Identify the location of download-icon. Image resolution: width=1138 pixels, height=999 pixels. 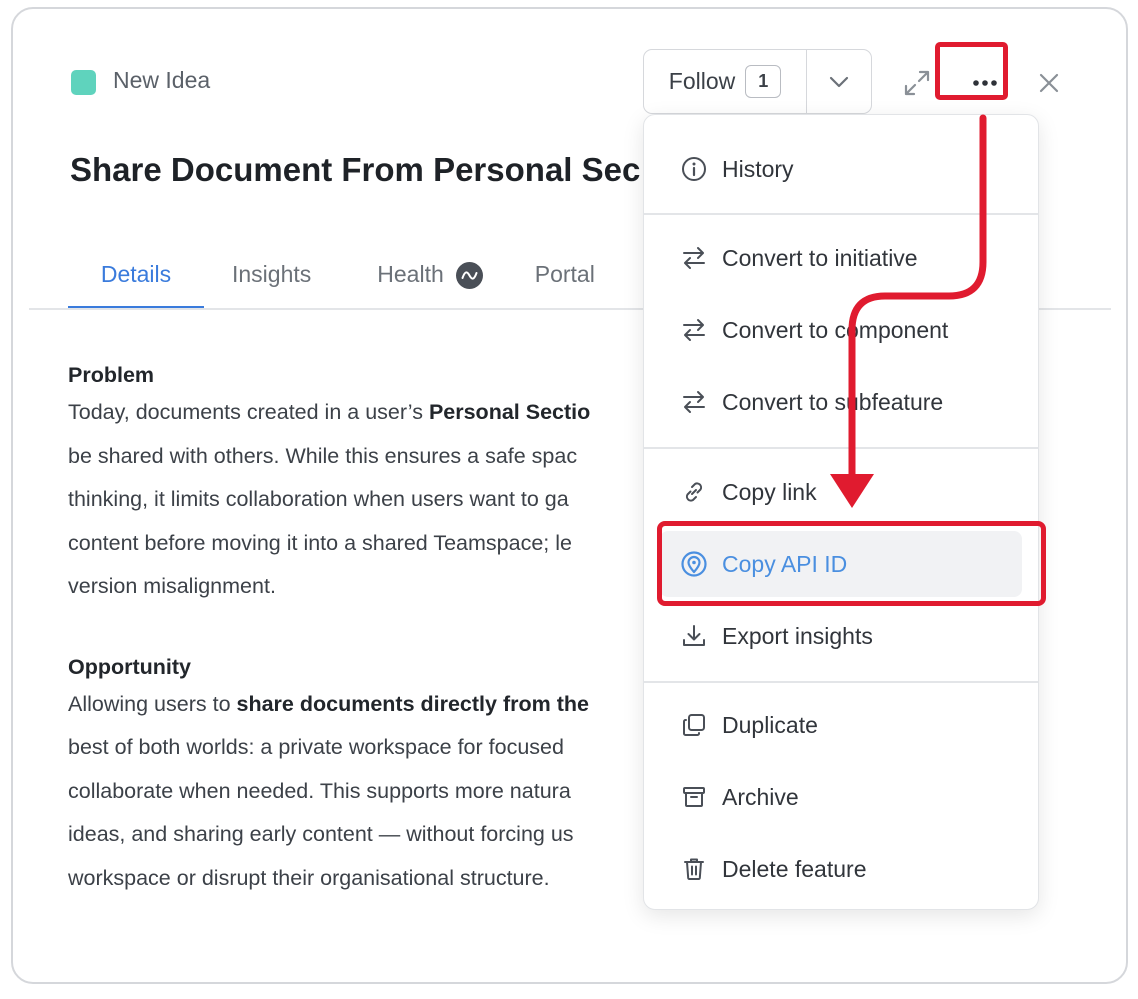
(694, 636).